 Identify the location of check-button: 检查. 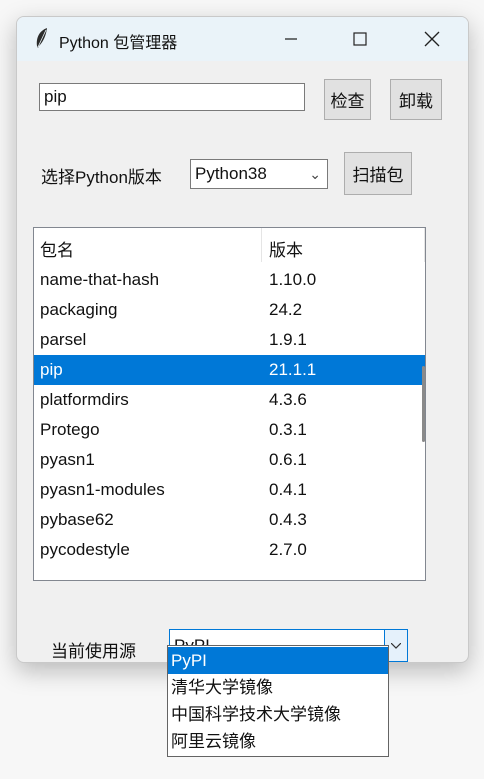
(347, 99).